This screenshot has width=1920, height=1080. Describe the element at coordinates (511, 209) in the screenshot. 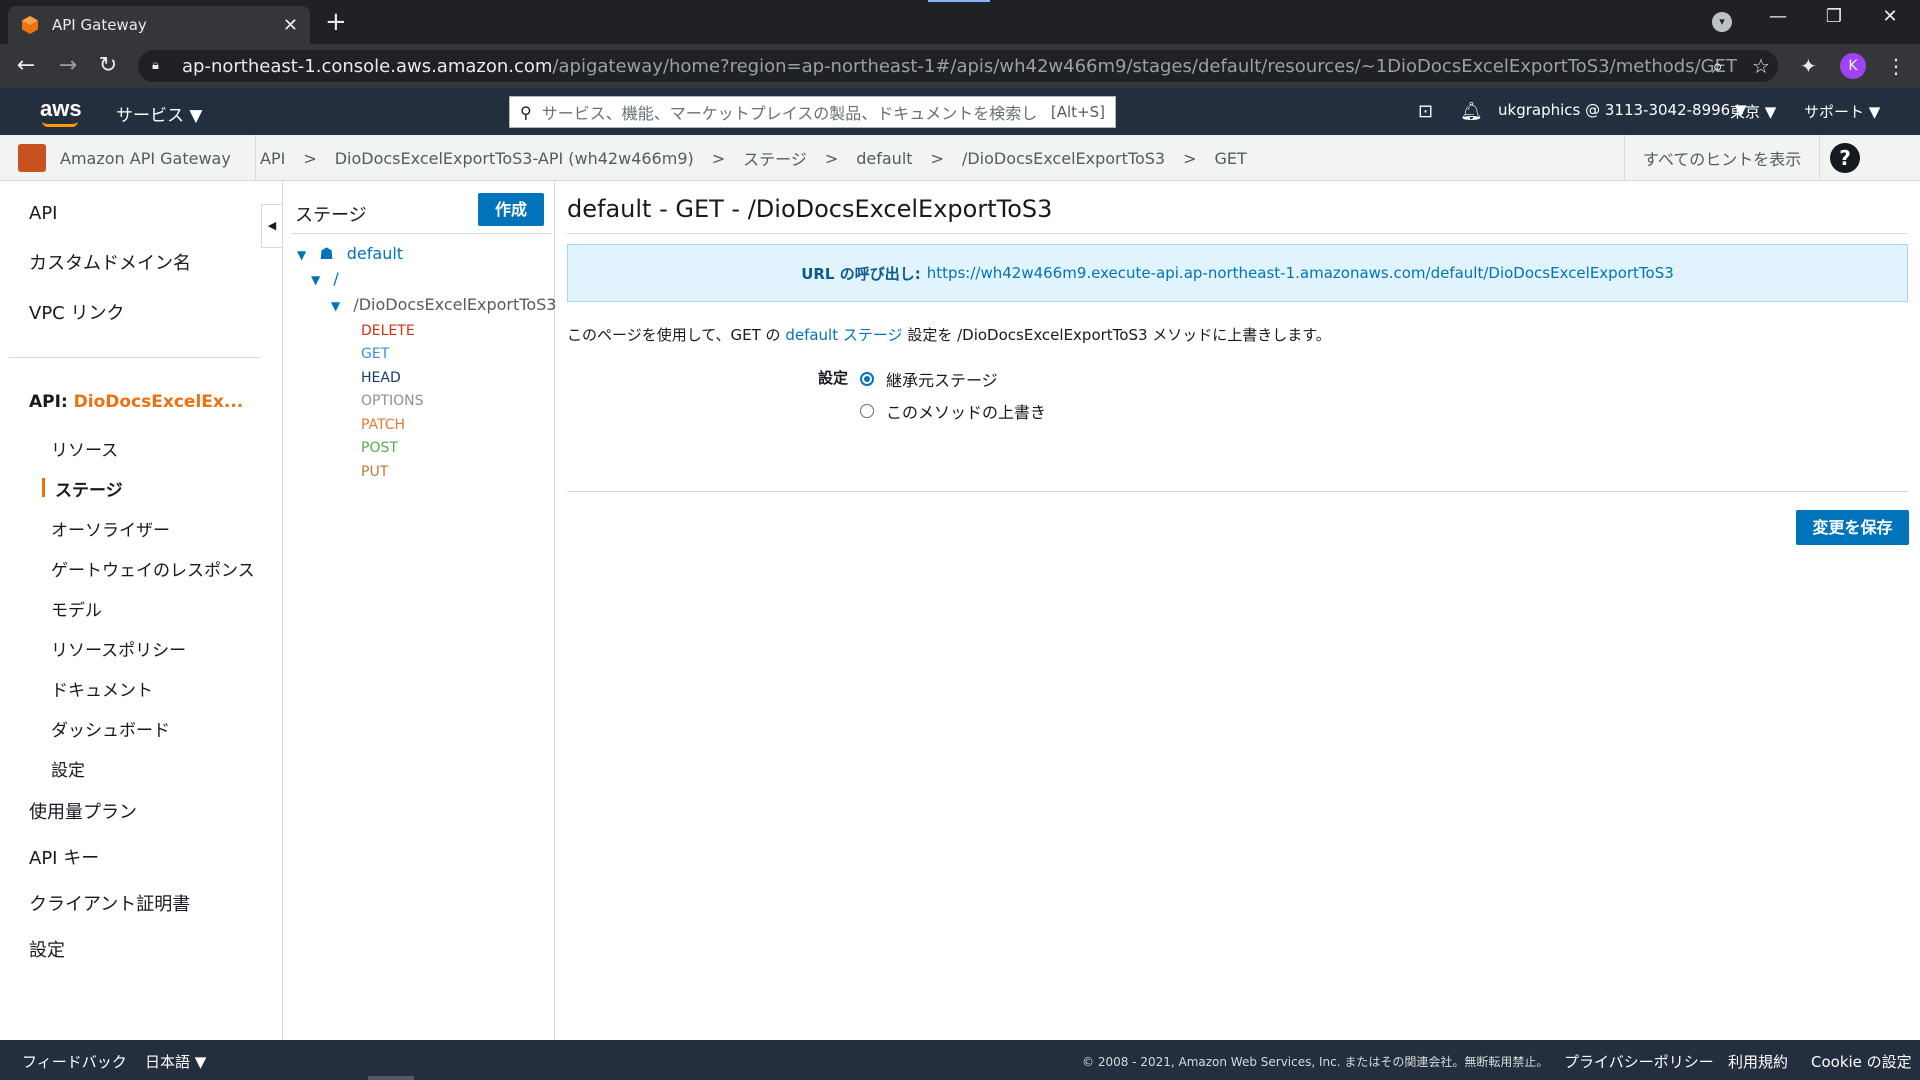

I see `create-stage-button: 作成` at that location.